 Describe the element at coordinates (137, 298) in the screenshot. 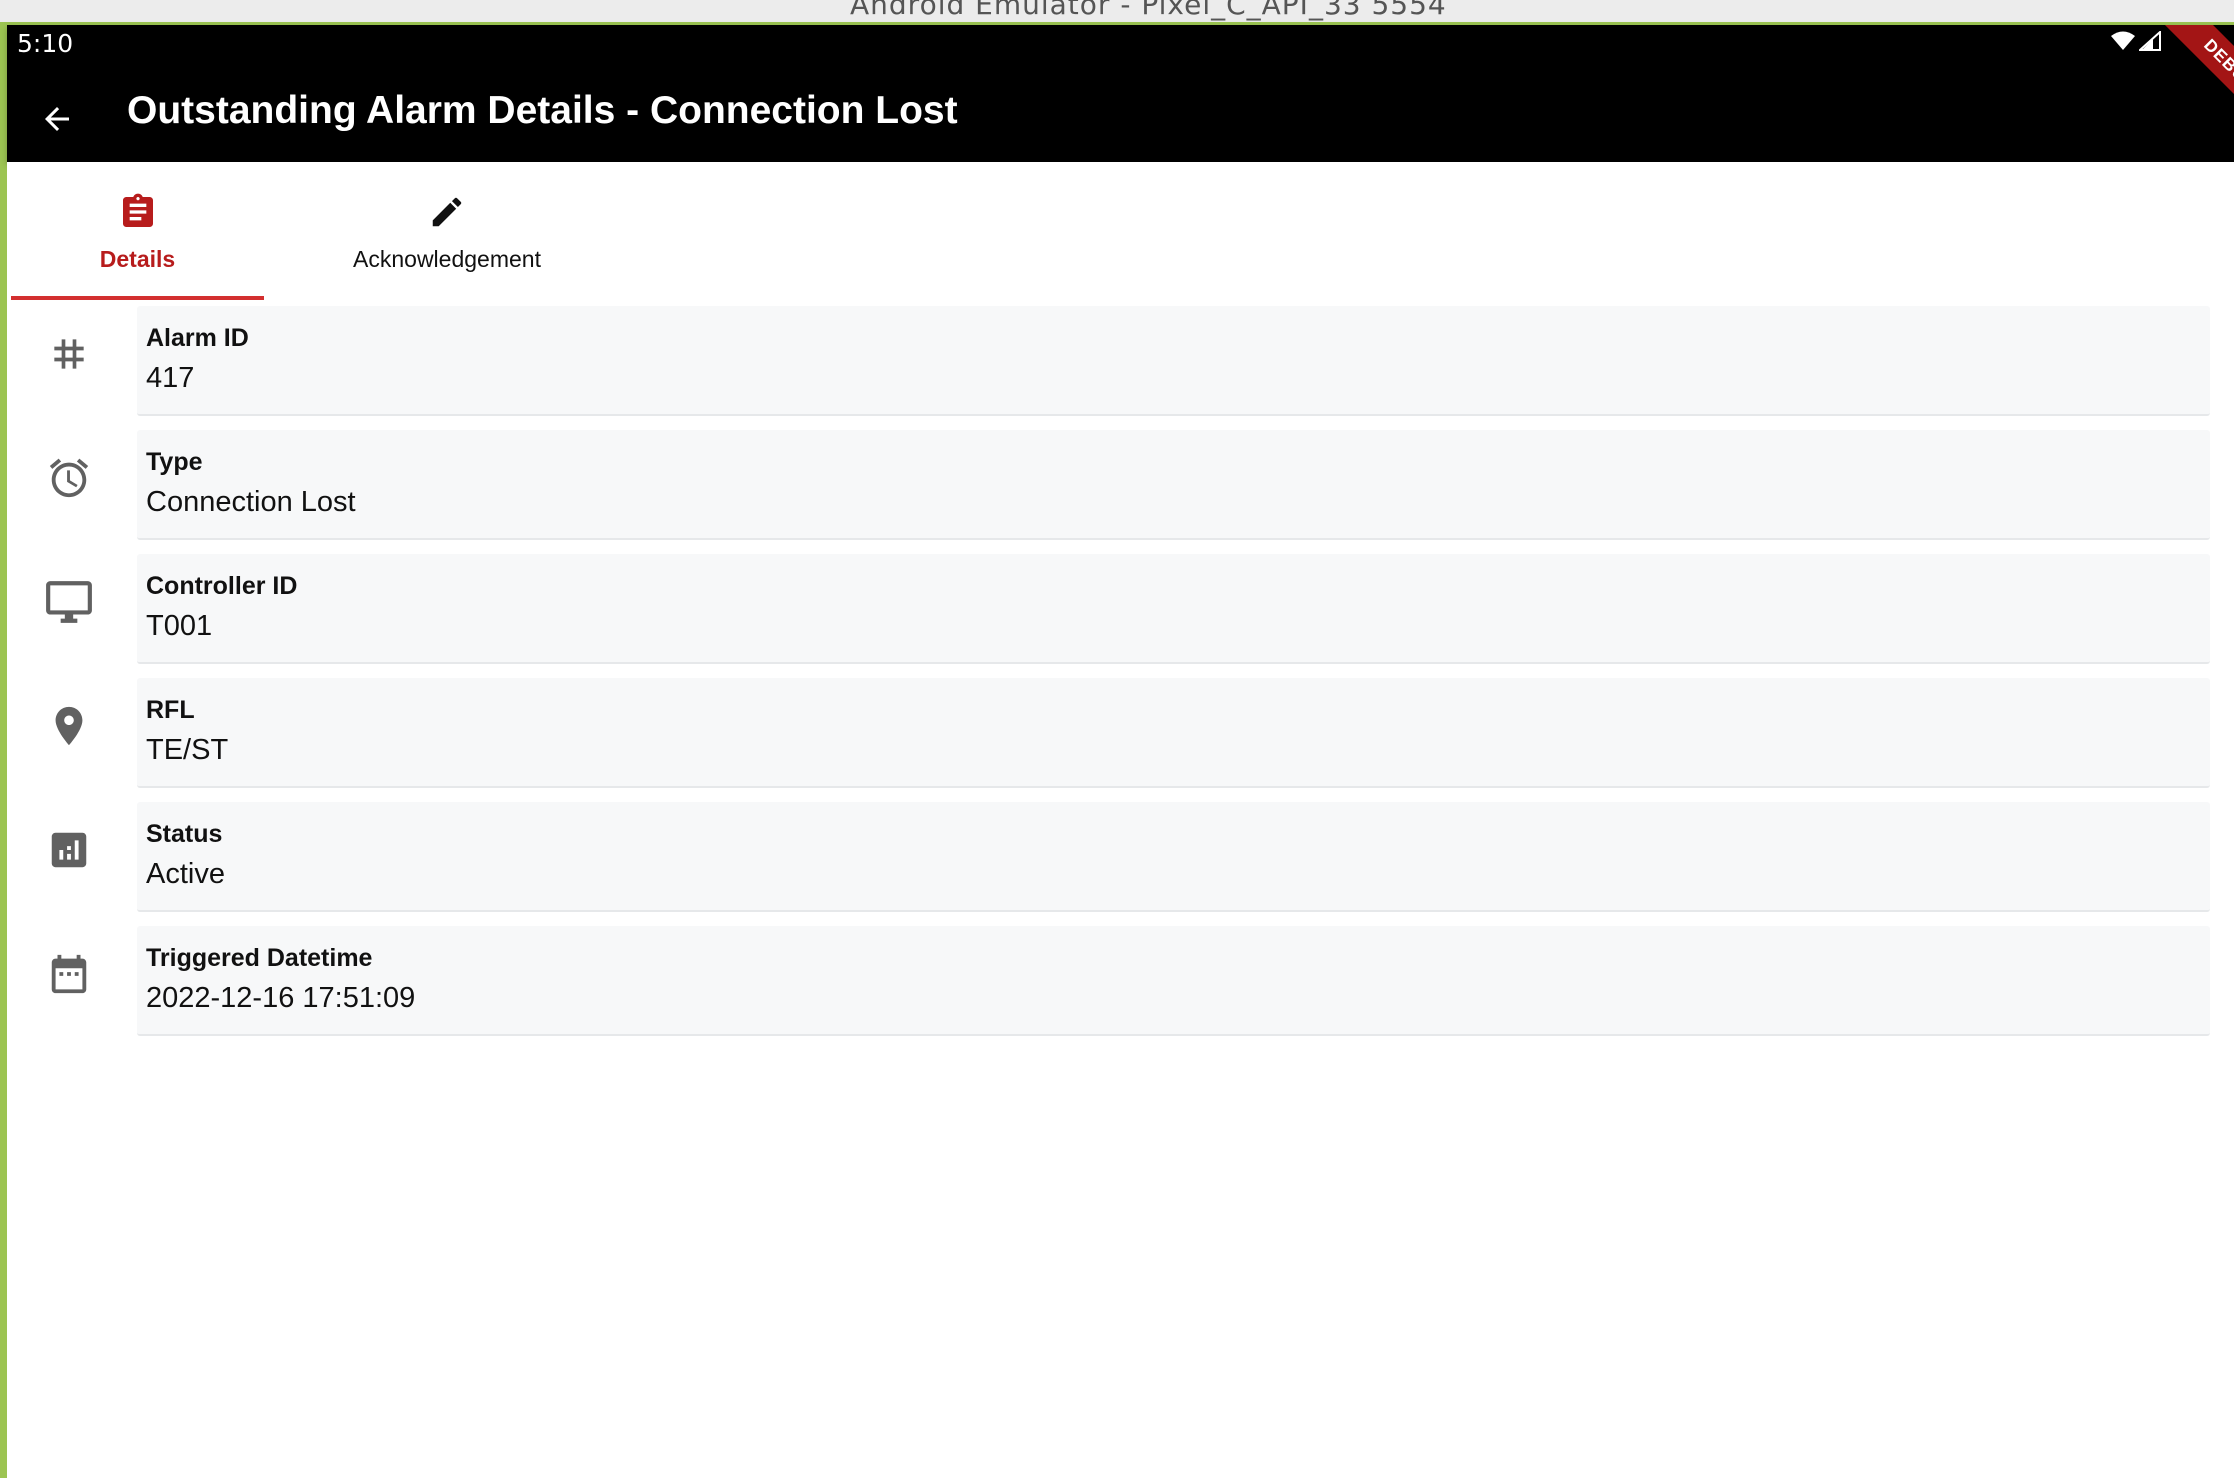

I see `tab-selected-indicator` at that location.